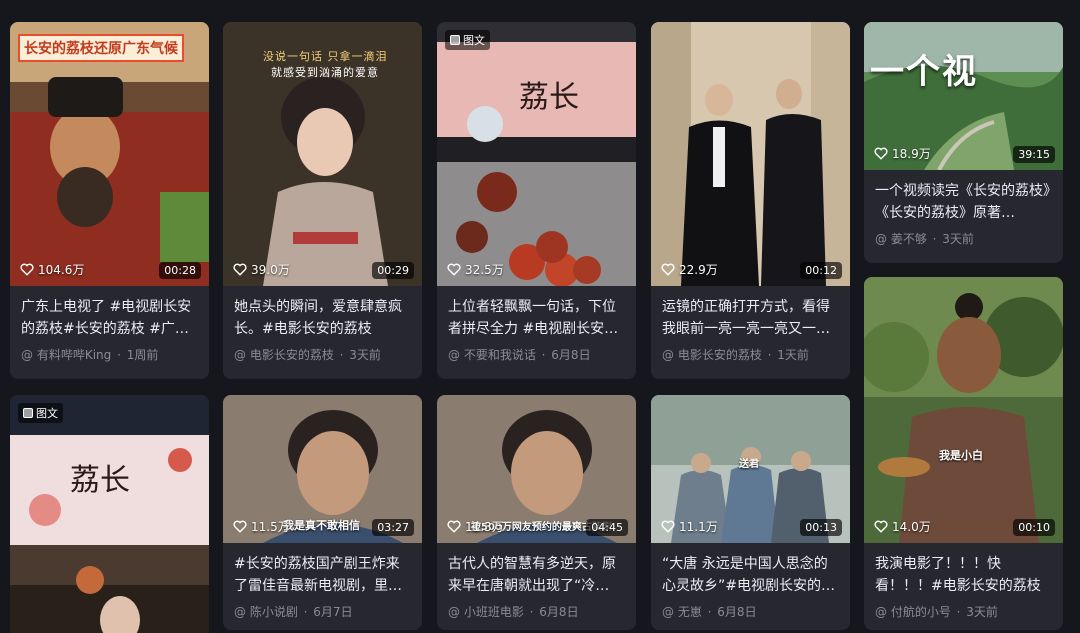 The image size is (1080, 633). I want to click on video-thumbnail: 长安的荔枝还原广东气候 104.6万 00:28, so click(109, 154).